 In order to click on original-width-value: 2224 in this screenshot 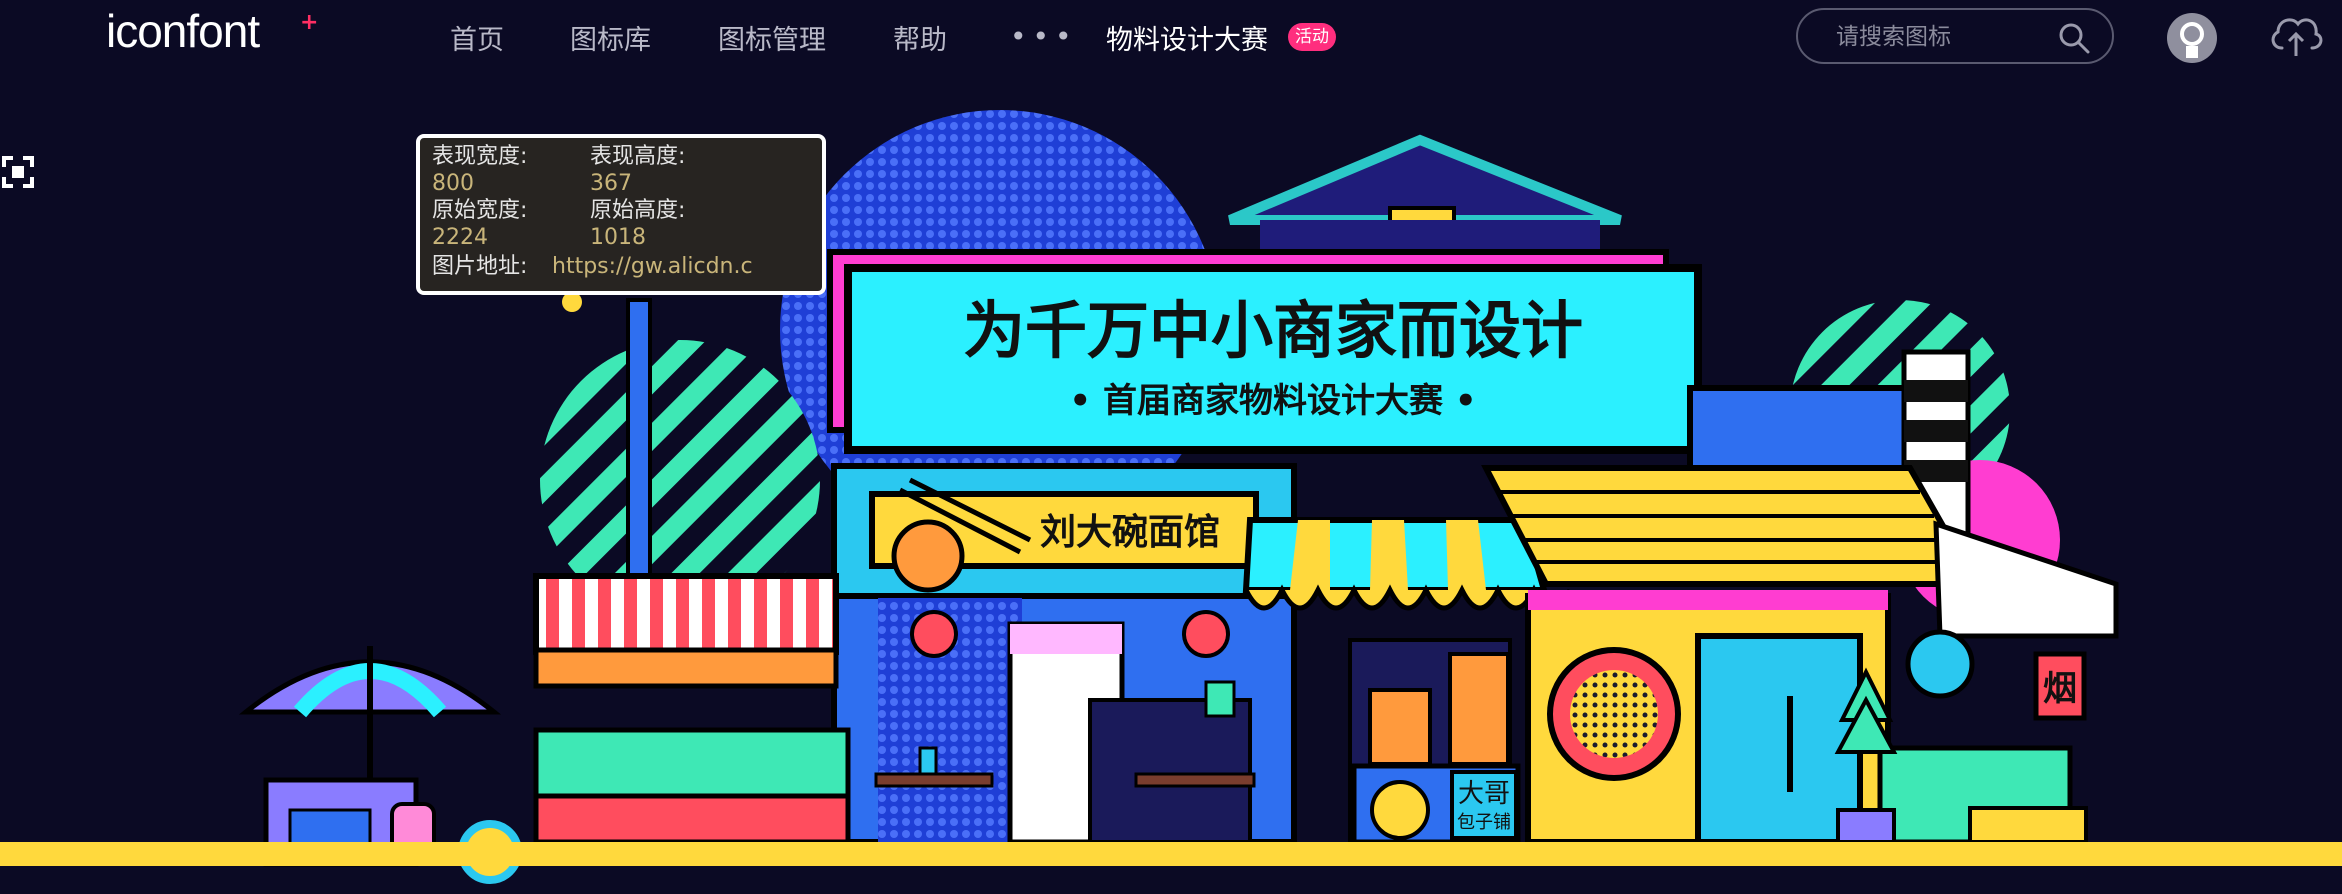, I will do `click(460, 237)`.